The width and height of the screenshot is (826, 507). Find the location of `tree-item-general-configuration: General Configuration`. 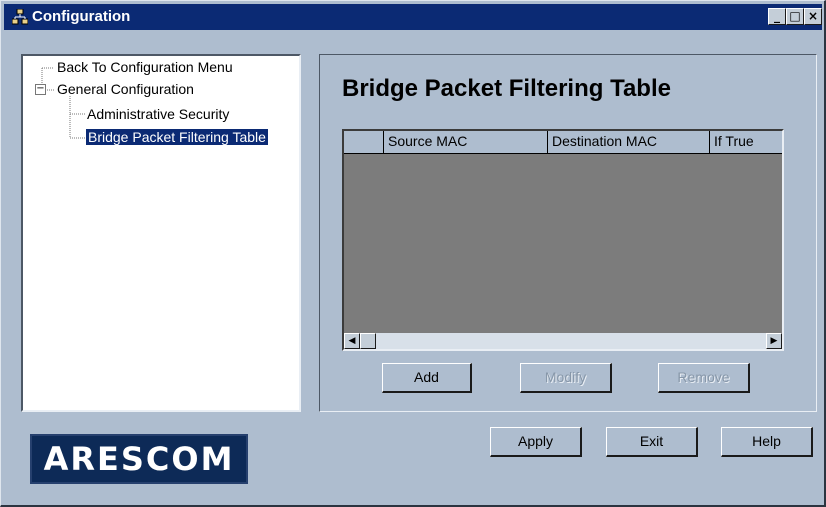

tree-item-general-configuration: General Configuration is located at coordinates (125, 89).